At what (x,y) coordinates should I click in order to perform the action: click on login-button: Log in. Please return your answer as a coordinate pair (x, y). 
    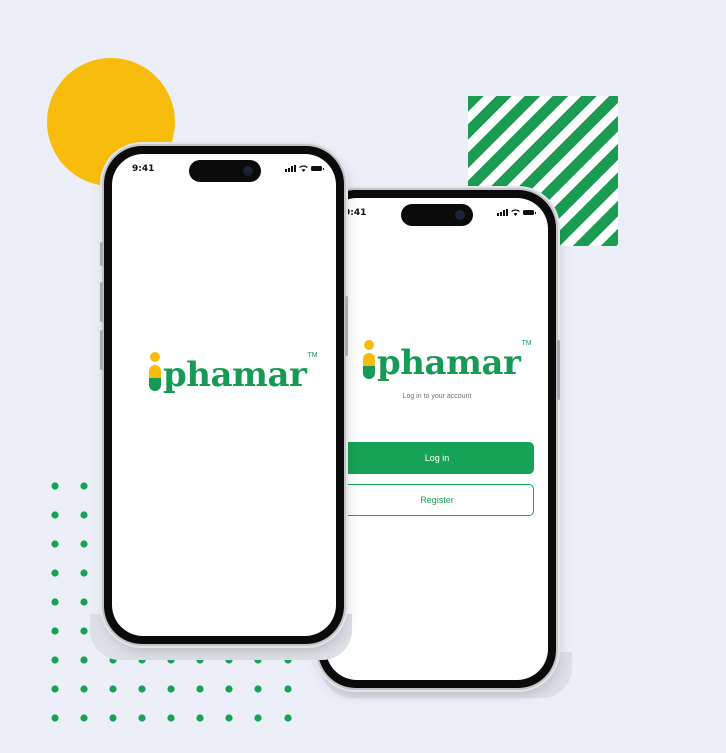
    Looking at the image, I should click on (437, 458).